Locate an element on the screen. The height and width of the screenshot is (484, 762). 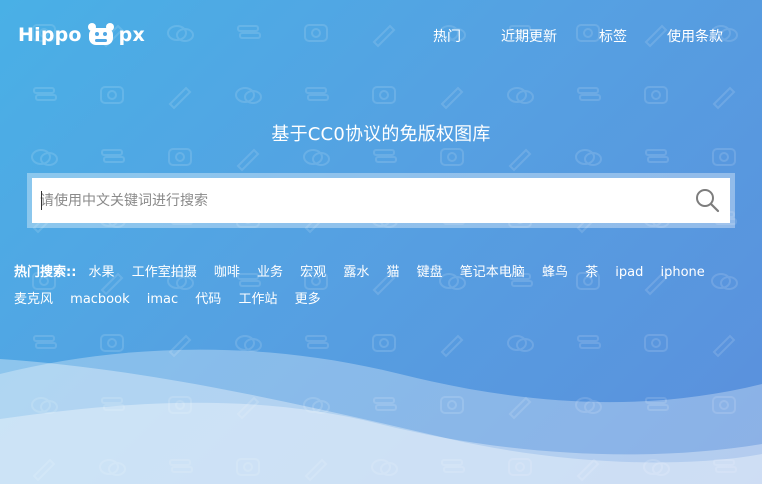
hot-tag: 茶 is located at coordinates (591, 272).